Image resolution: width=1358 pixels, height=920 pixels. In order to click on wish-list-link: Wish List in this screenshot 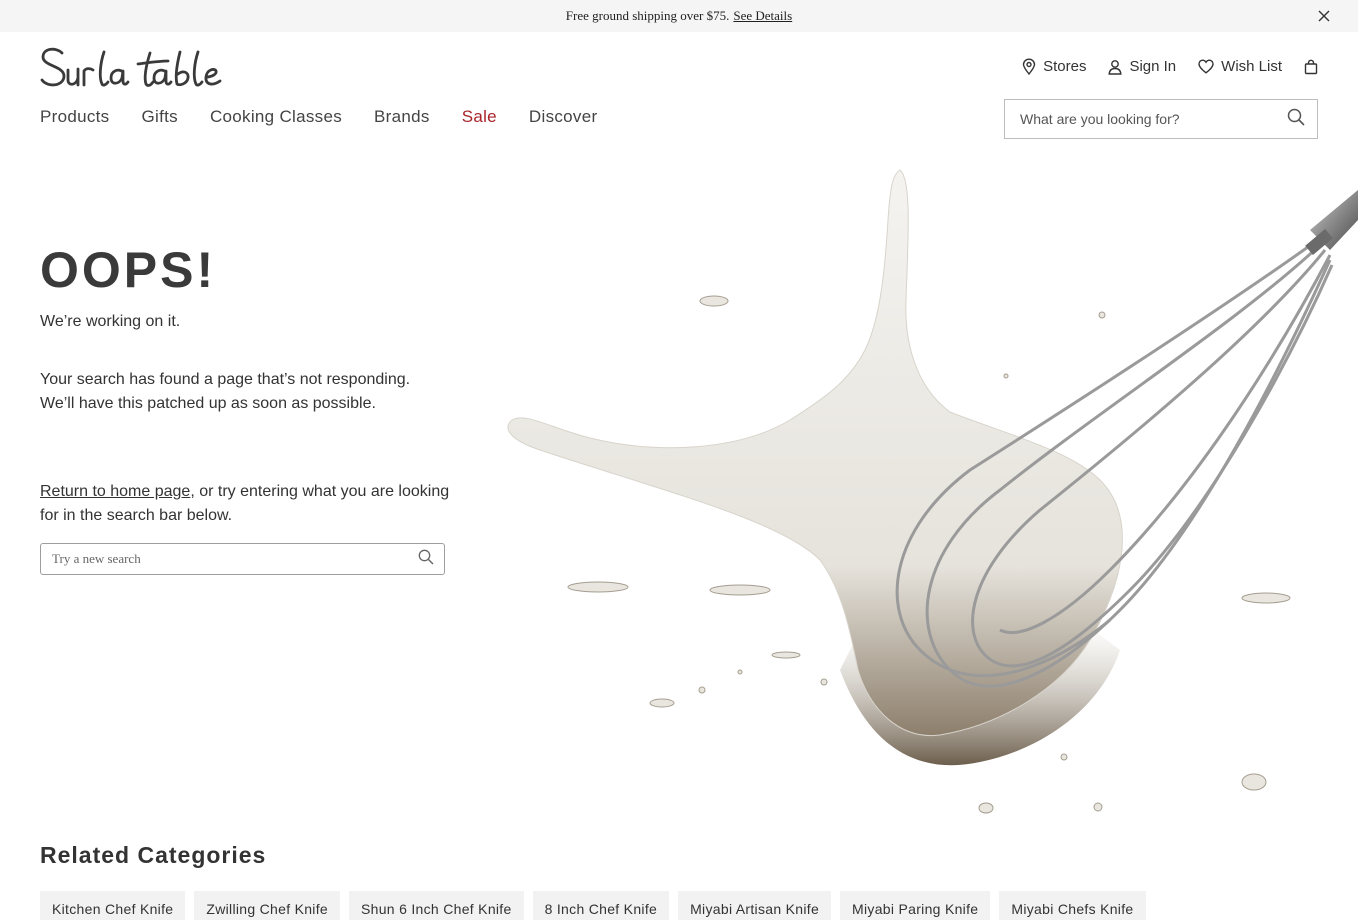, I will do `click(1240, 66)`.